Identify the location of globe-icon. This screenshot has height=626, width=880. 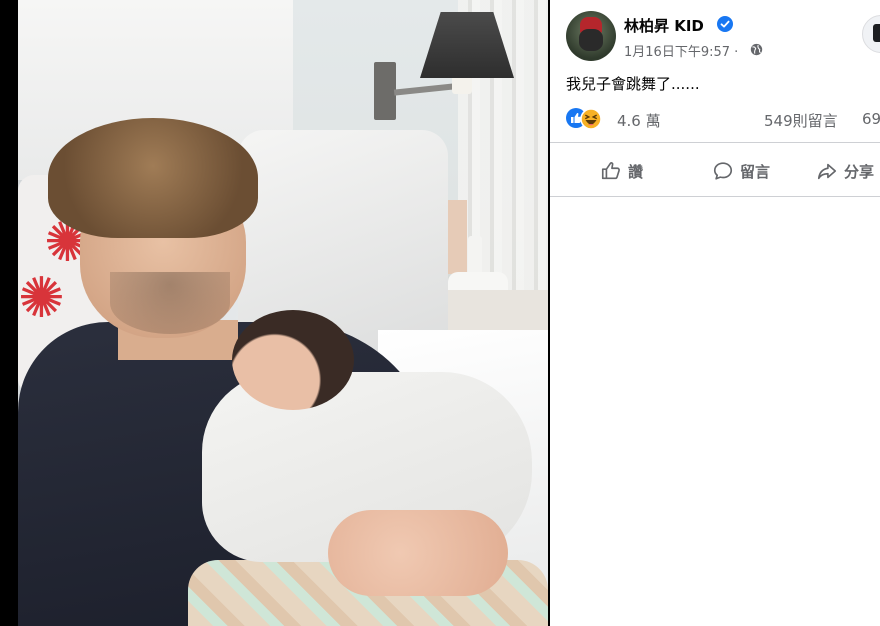
(756, 49).